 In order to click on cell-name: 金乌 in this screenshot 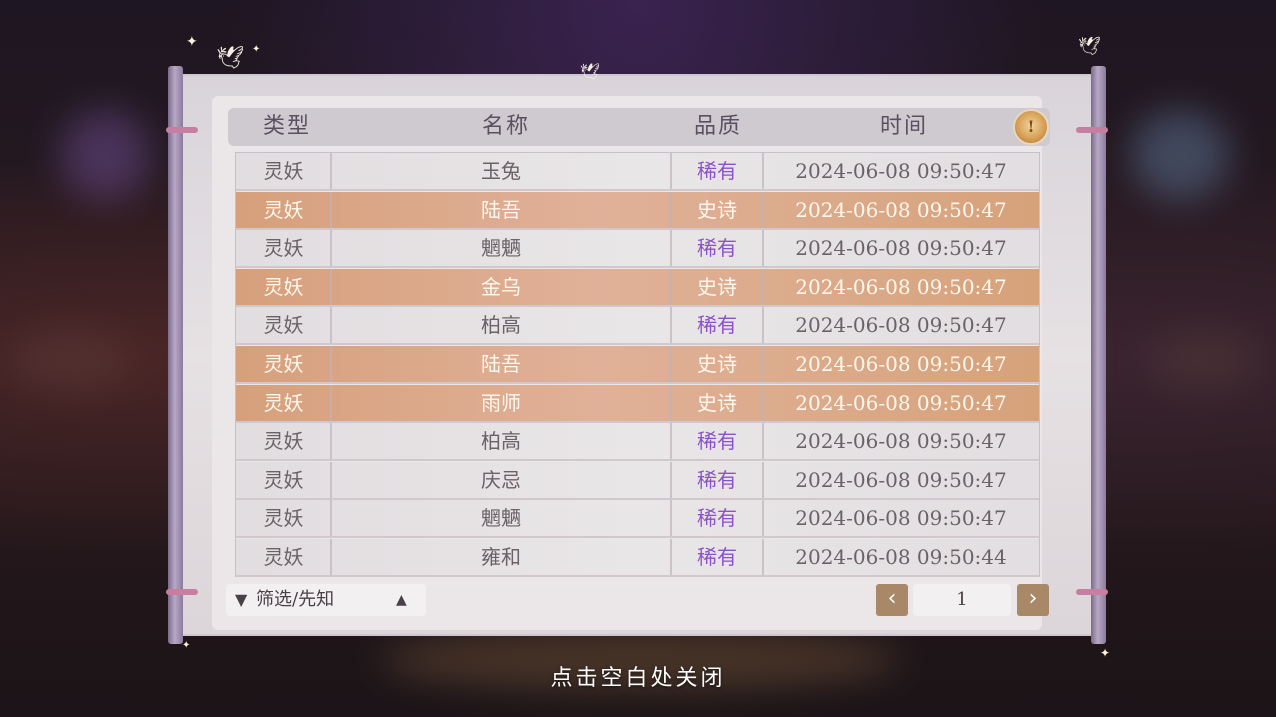, I will do `click(501, 286)`.